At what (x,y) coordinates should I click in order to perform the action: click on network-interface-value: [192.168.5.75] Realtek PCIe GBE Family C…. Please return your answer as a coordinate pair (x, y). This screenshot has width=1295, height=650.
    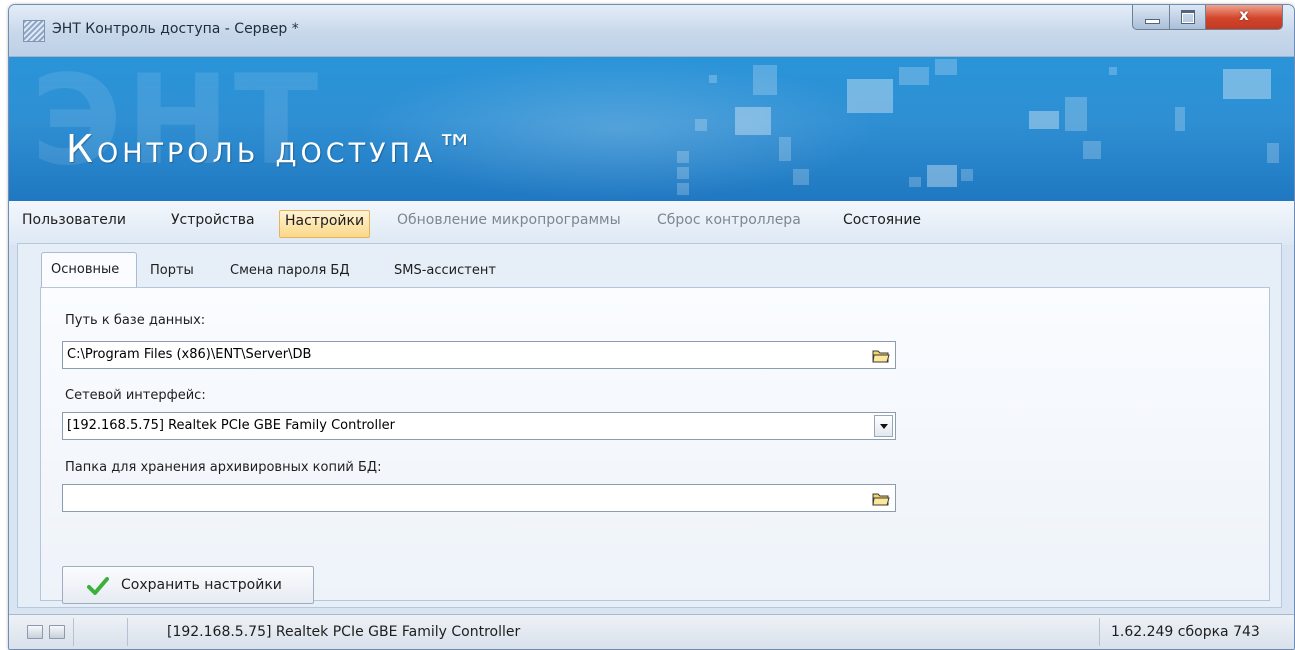
    Looking at the image, I should click on (231, 425).